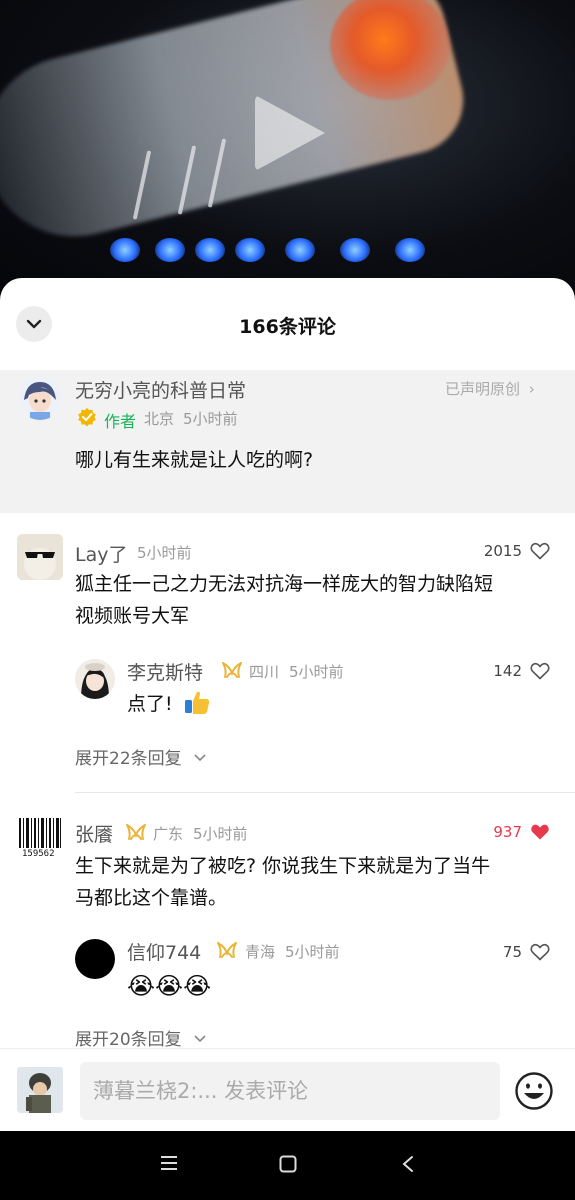 The width and height of the screenshot is (575, 1200). Describe the element at coordinates (287, 327) in the screenshot. I see `comments-count-title: 166条评论` at that location.